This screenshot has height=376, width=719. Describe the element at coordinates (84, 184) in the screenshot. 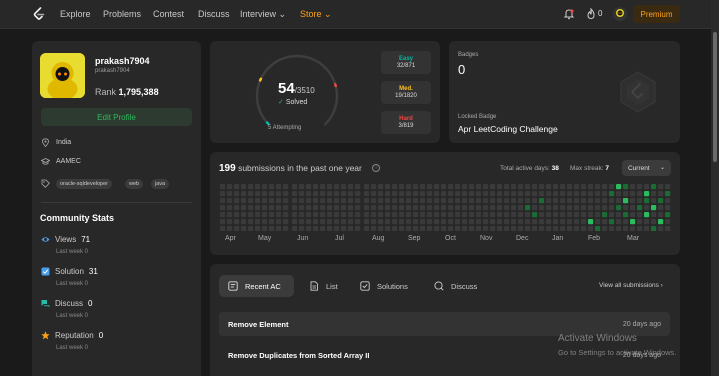

I see `skill-tag: oracle-sqldeveloper` at that location.